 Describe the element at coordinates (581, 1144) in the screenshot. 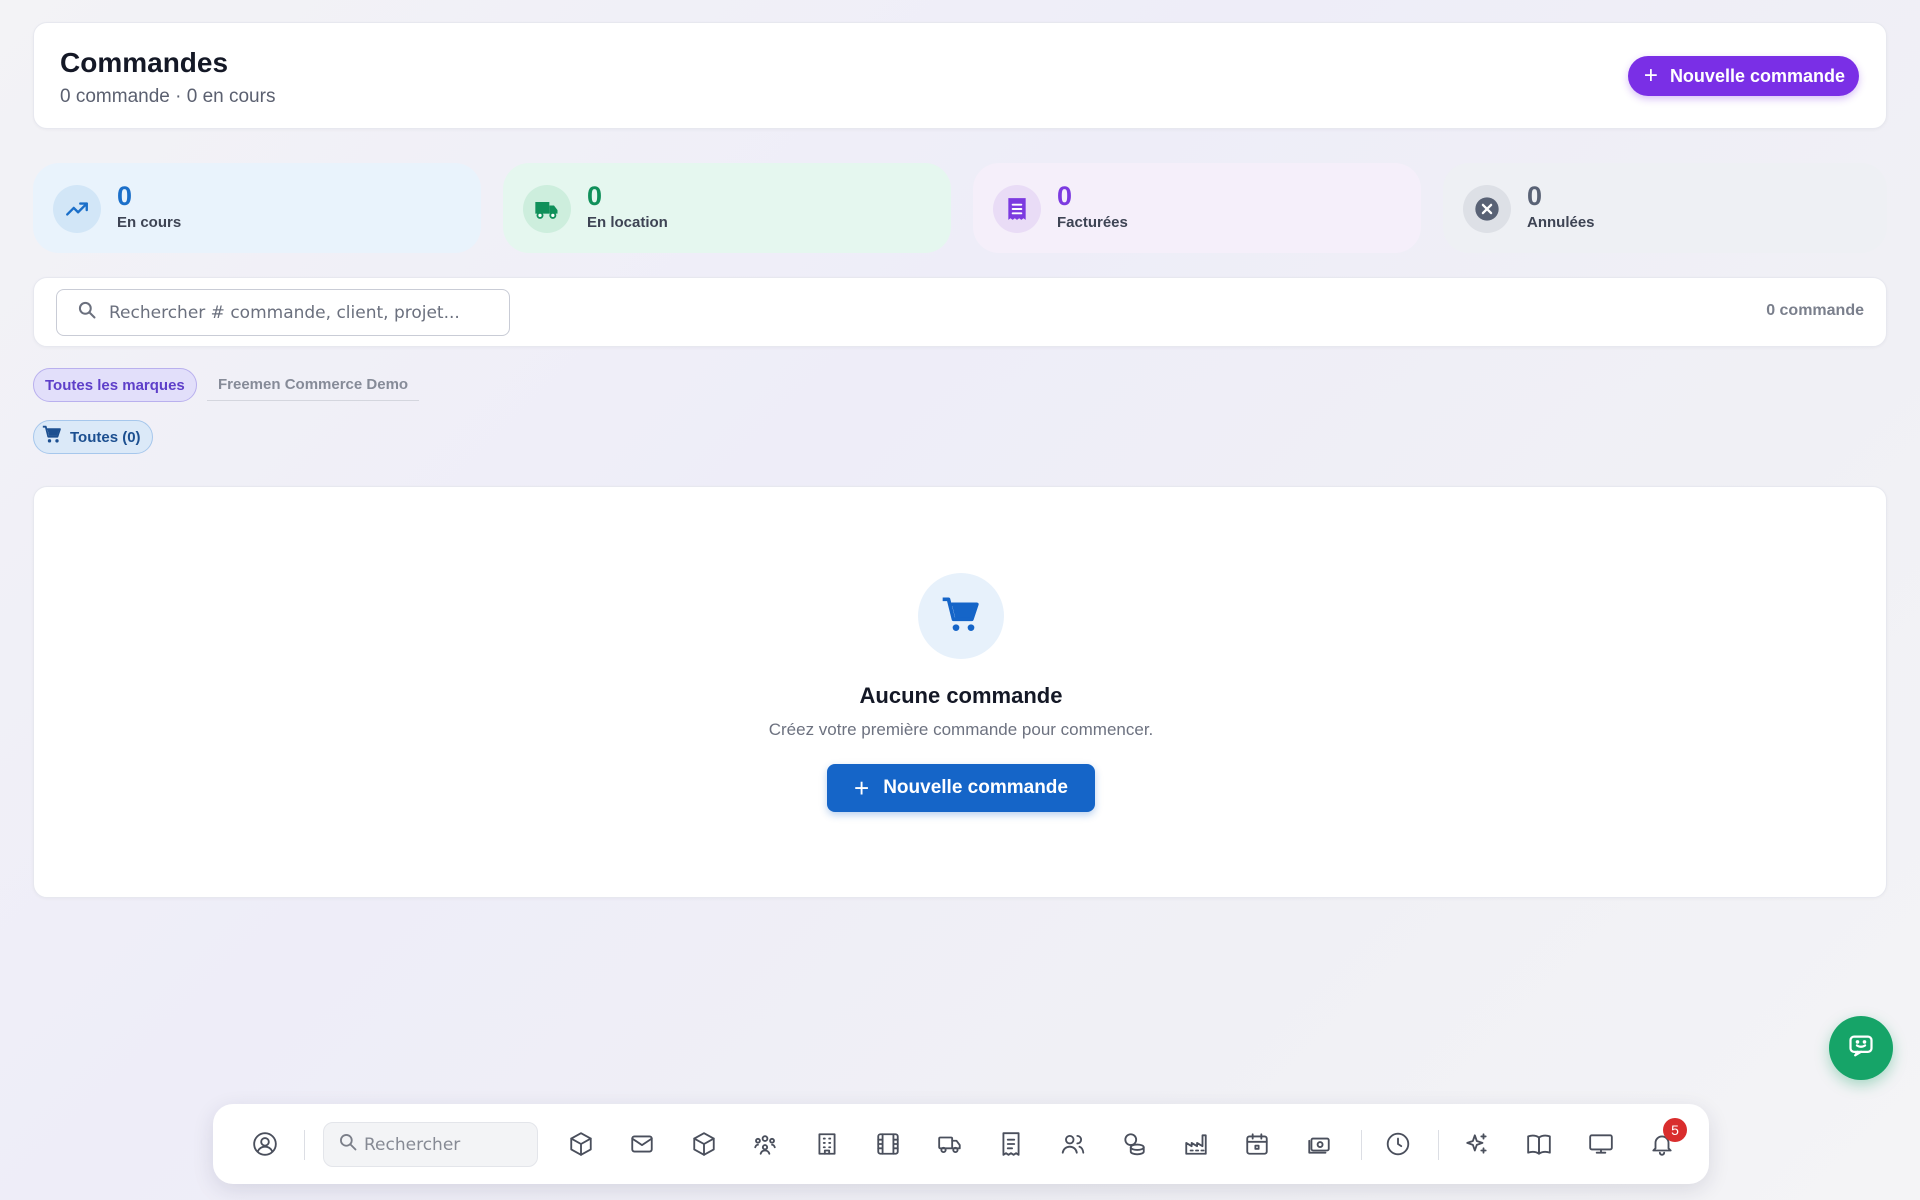

I see `box-icon` at that location.